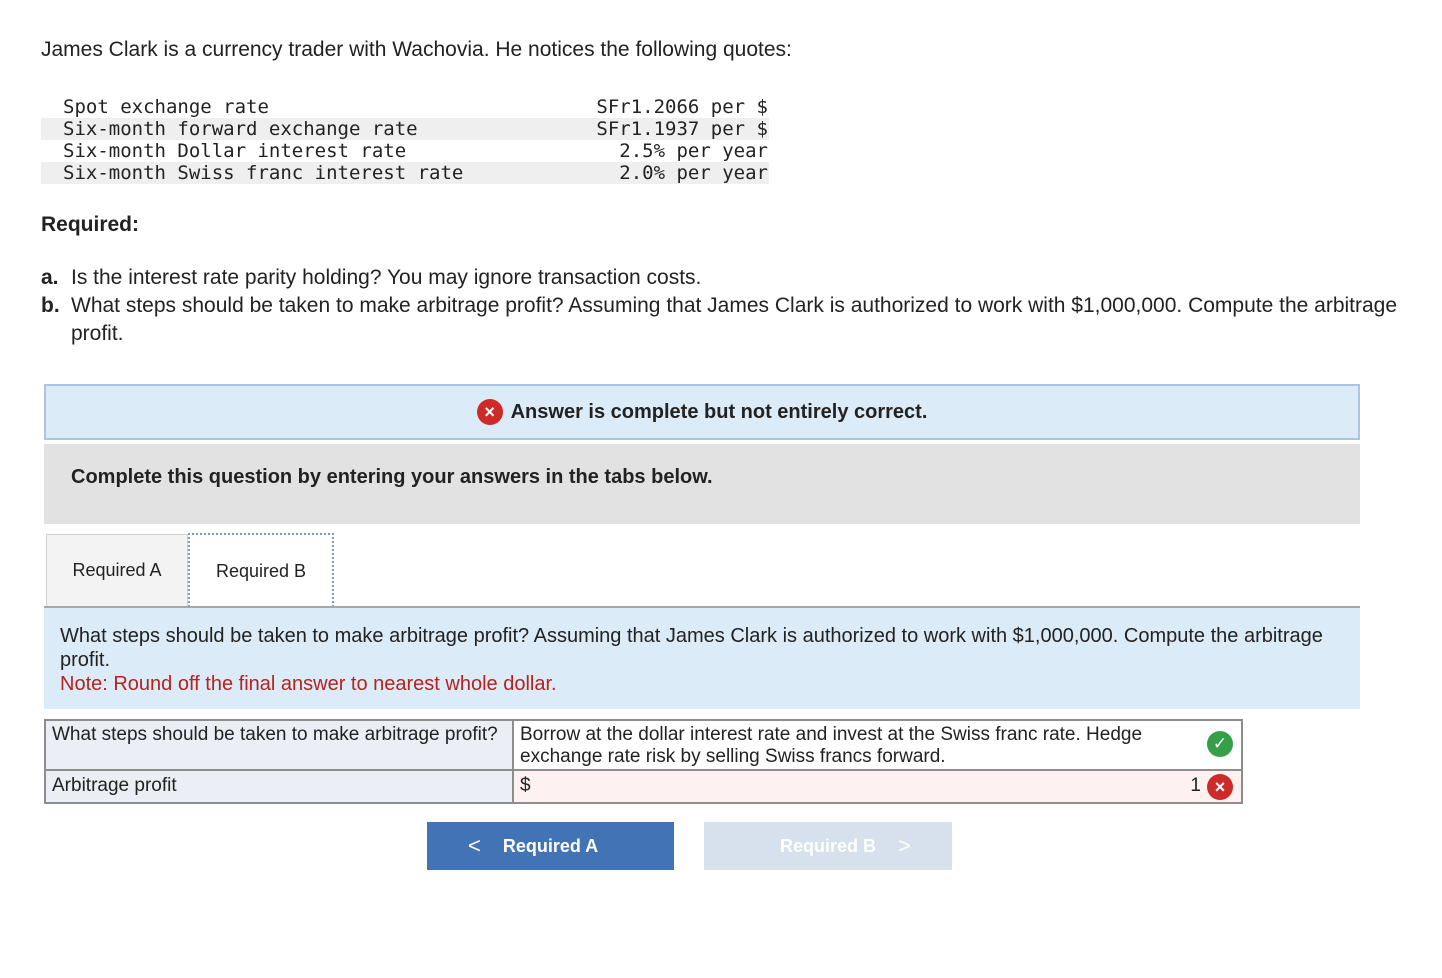  Describe the element at coordinates (904, 845) in the screenshot. I see `chevron-right-icon: >` at that location.